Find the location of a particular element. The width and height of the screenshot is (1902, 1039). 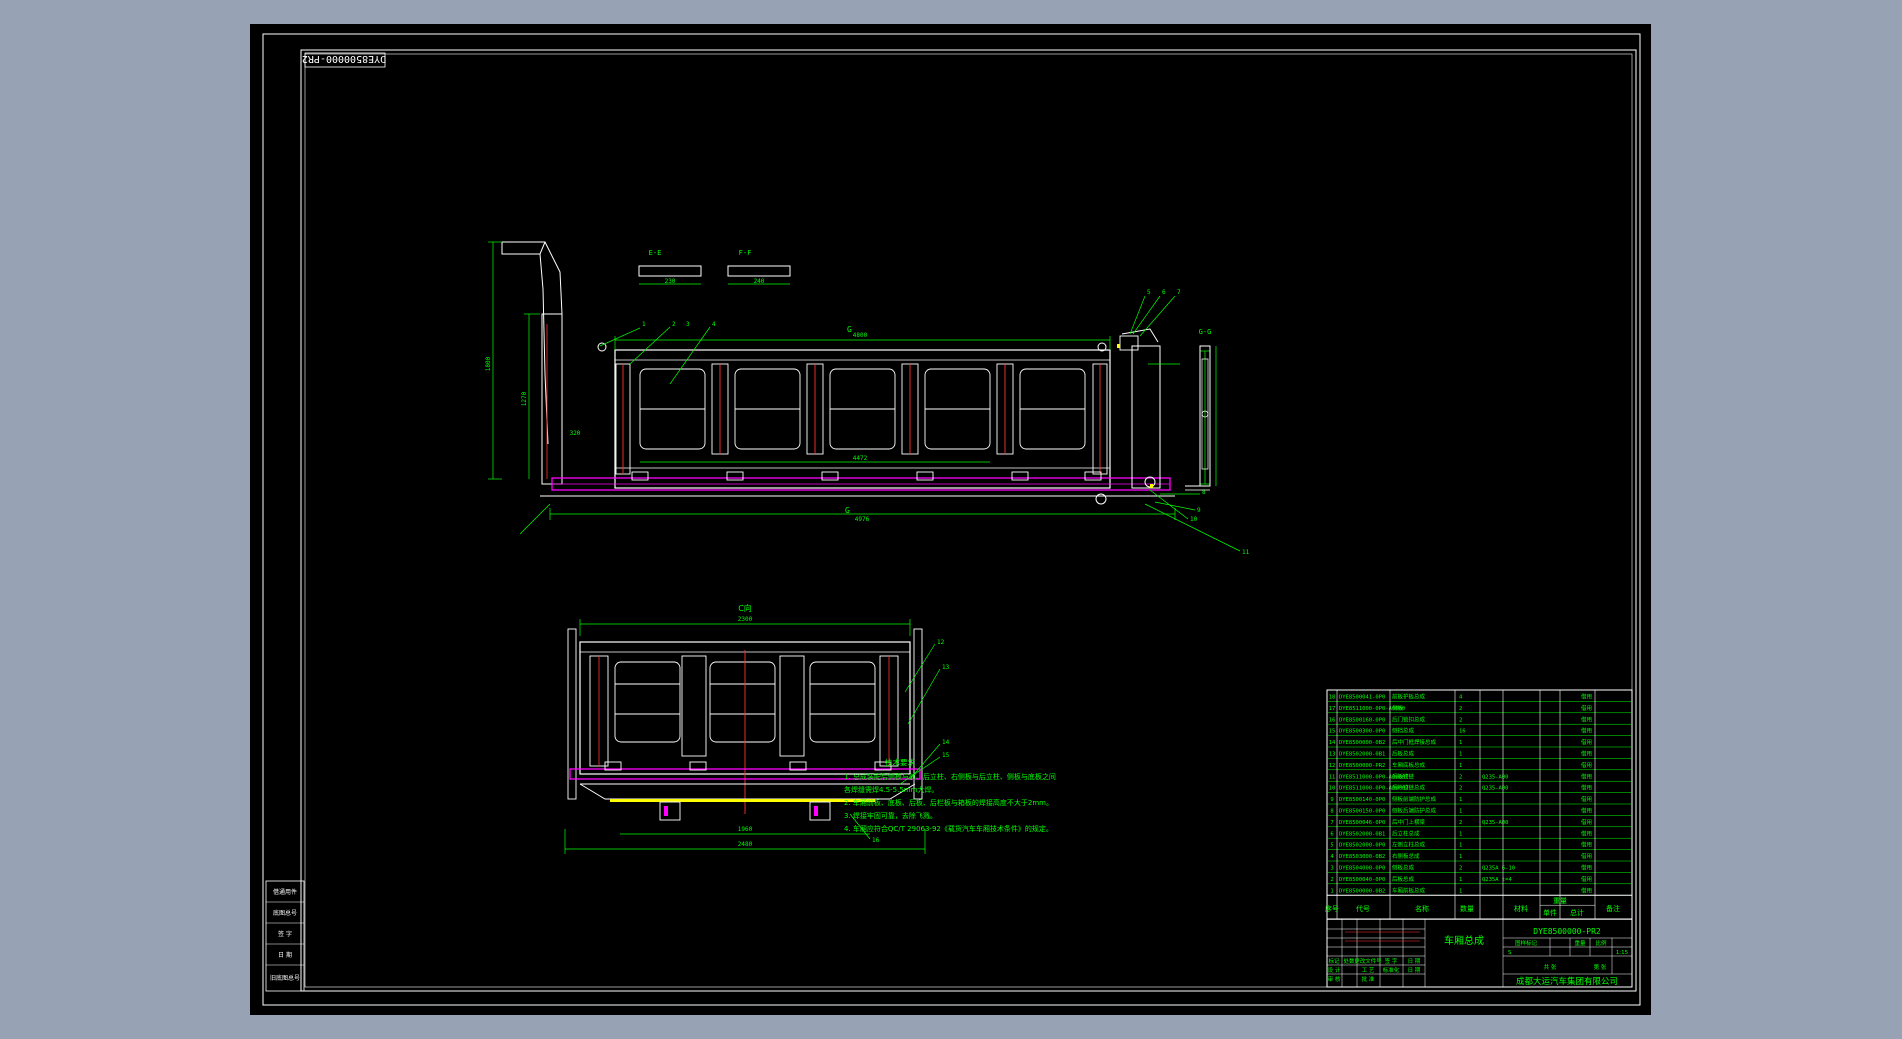

cell-code: DYE8504000-0P0 is located at coordinates (1362, 869).